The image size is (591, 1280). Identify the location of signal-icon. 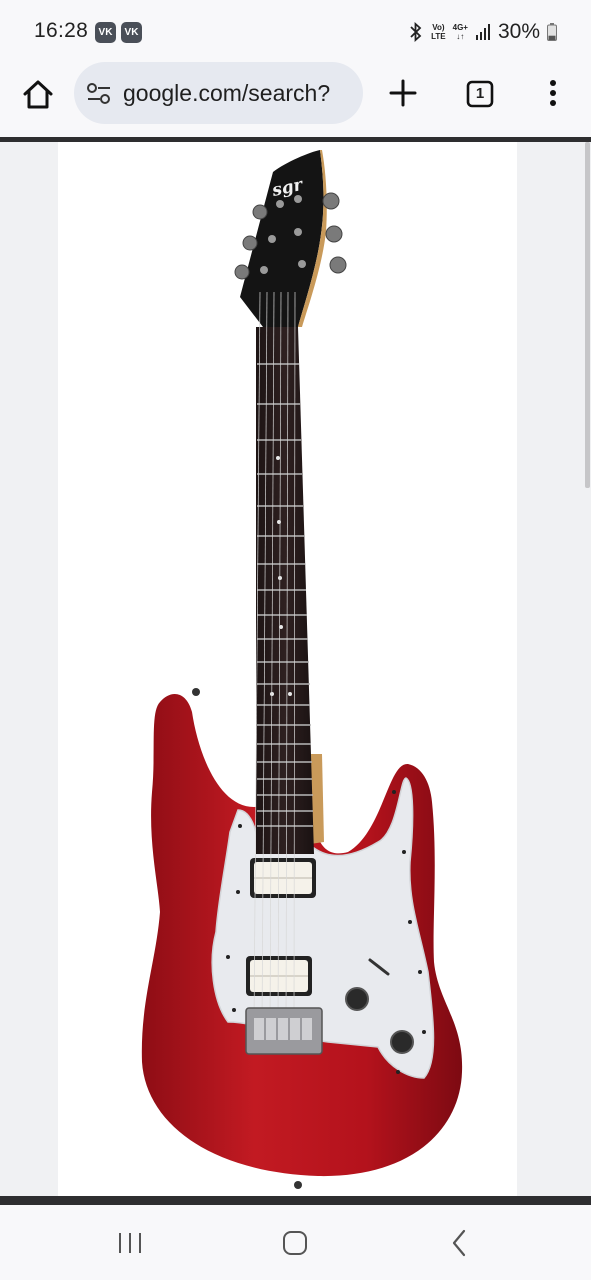
(482, 32).